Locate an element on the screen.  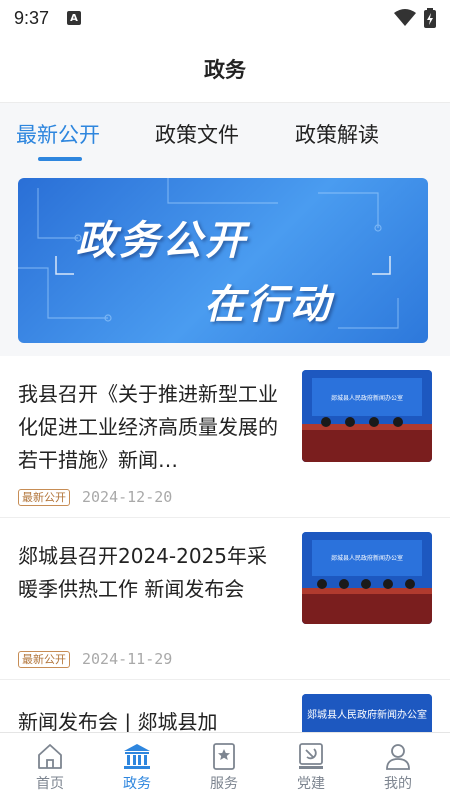
bottom-navigation: 首页 政务 服务 党建 我的 is located at coordinates (225, 764).